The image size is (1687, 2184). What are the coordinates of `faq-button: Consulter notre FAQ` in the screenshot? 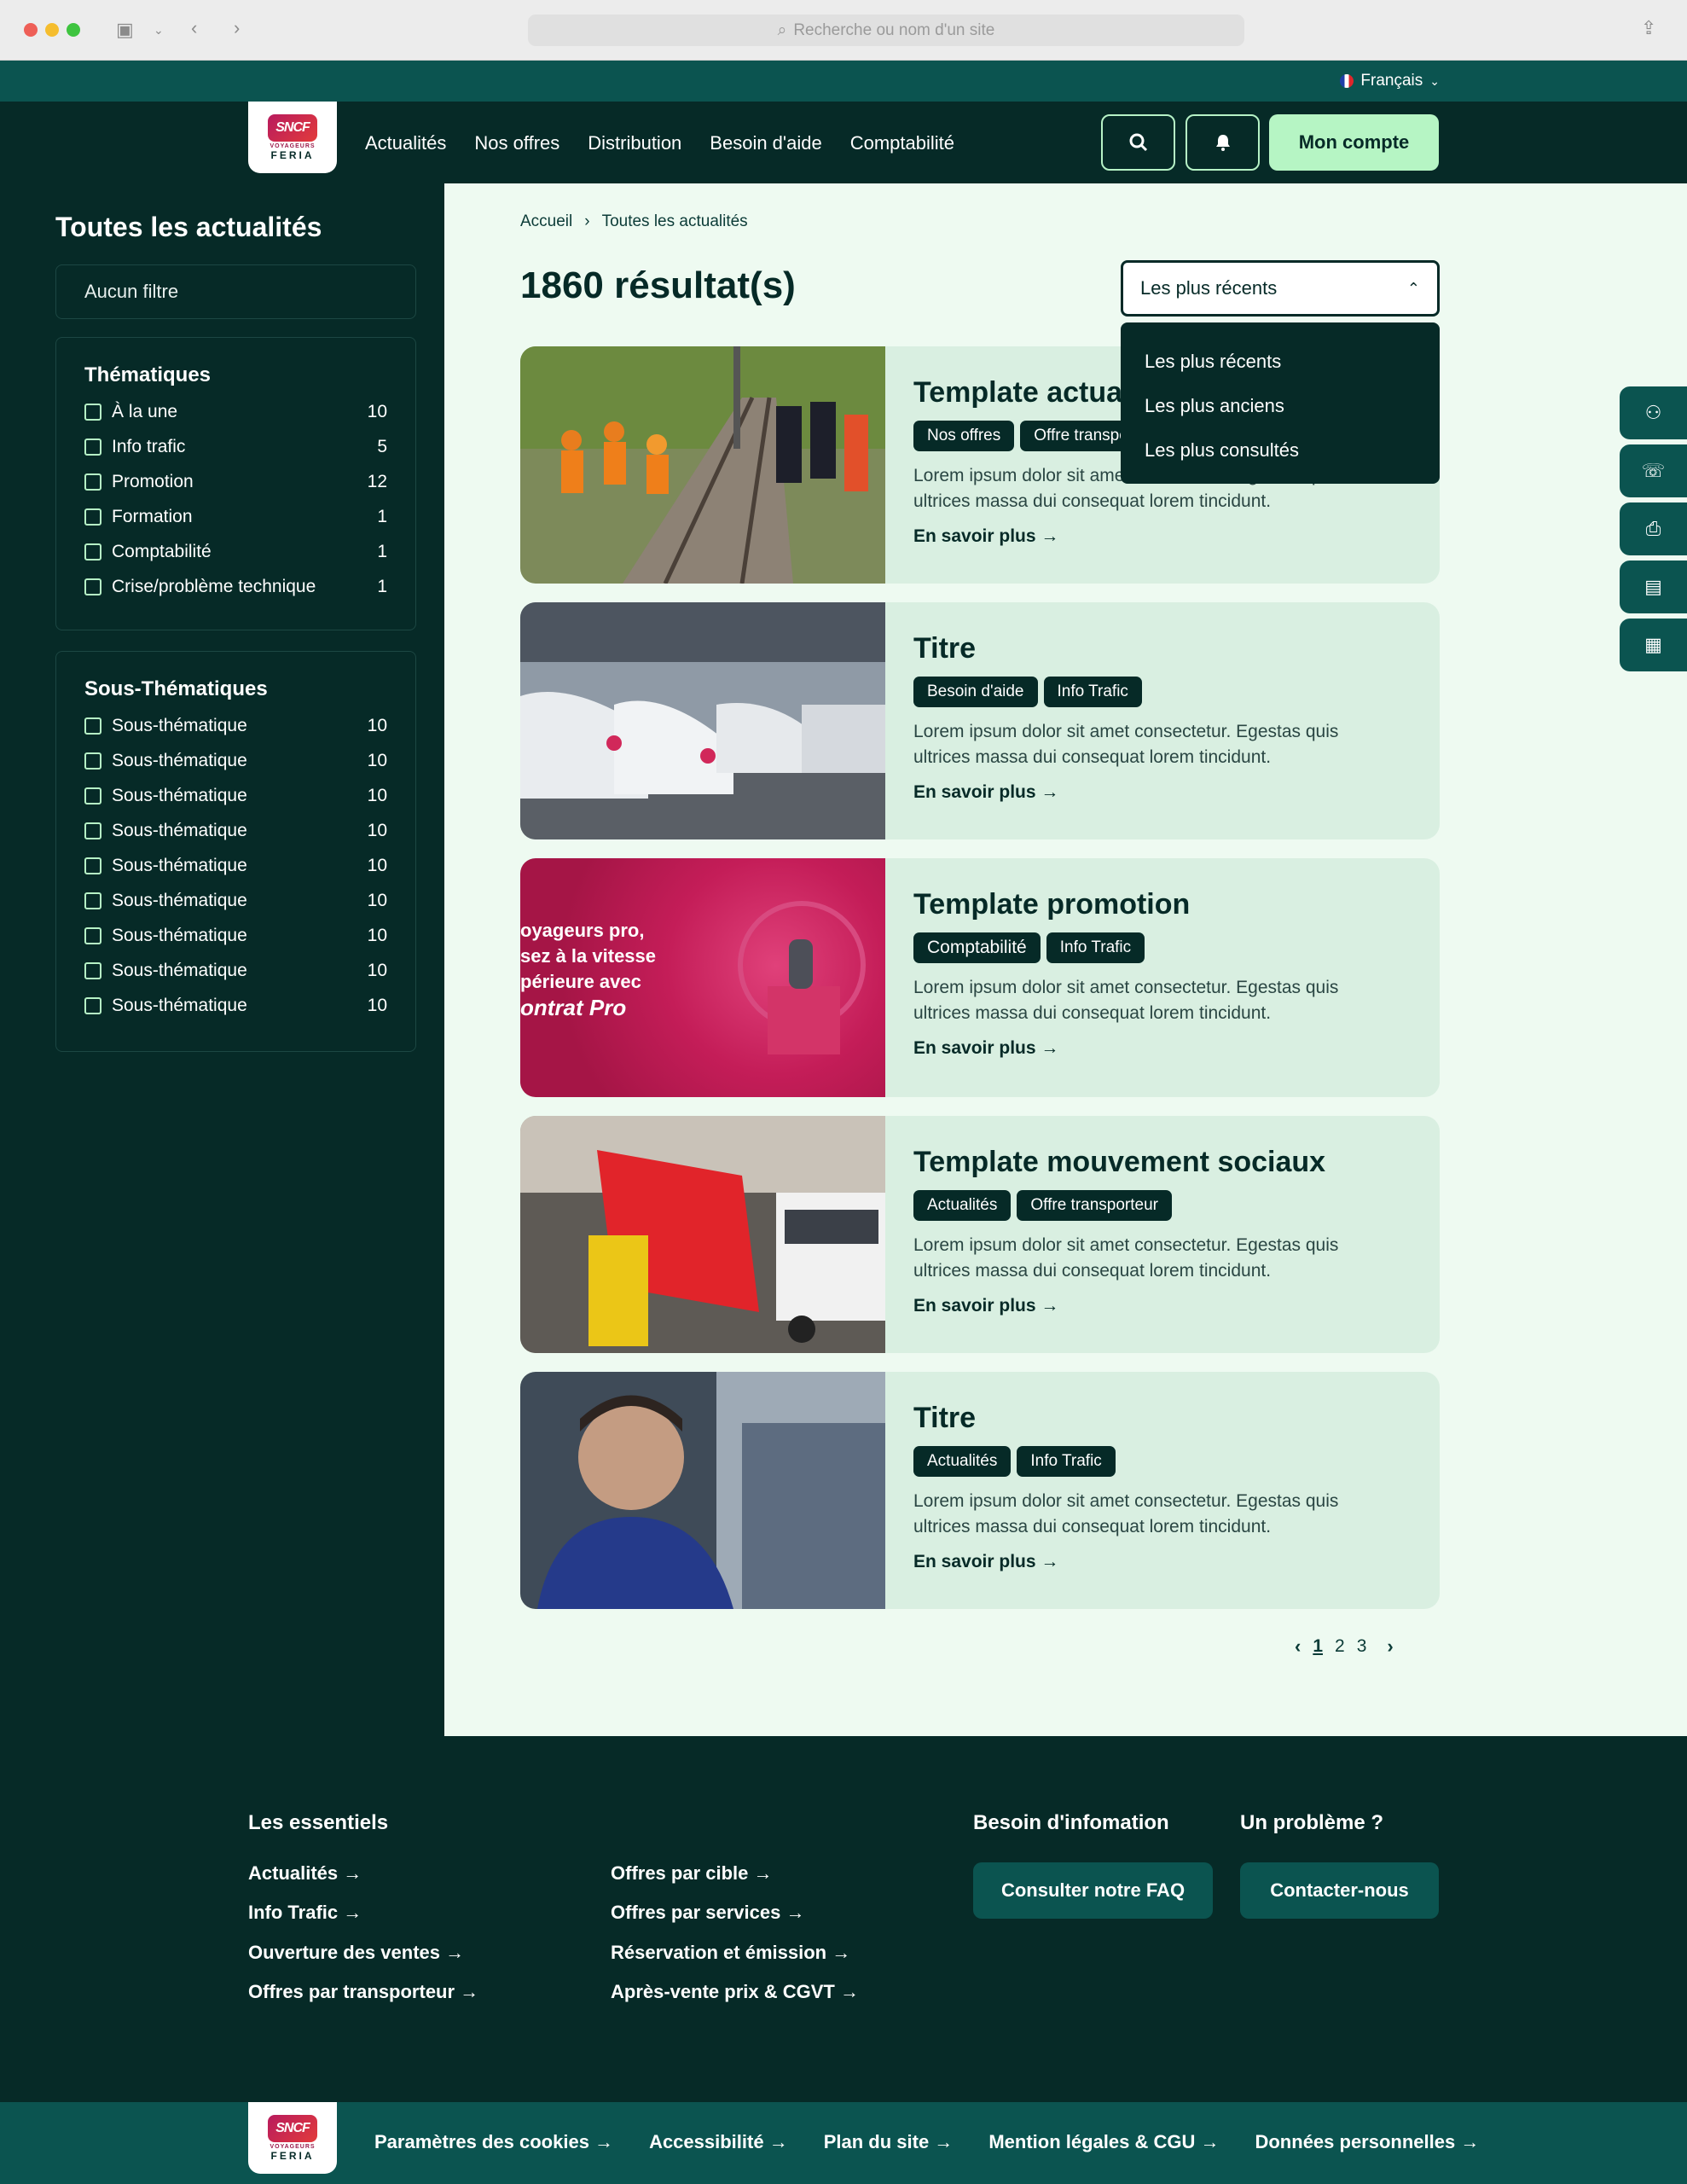 It's located at (1093, 1890).